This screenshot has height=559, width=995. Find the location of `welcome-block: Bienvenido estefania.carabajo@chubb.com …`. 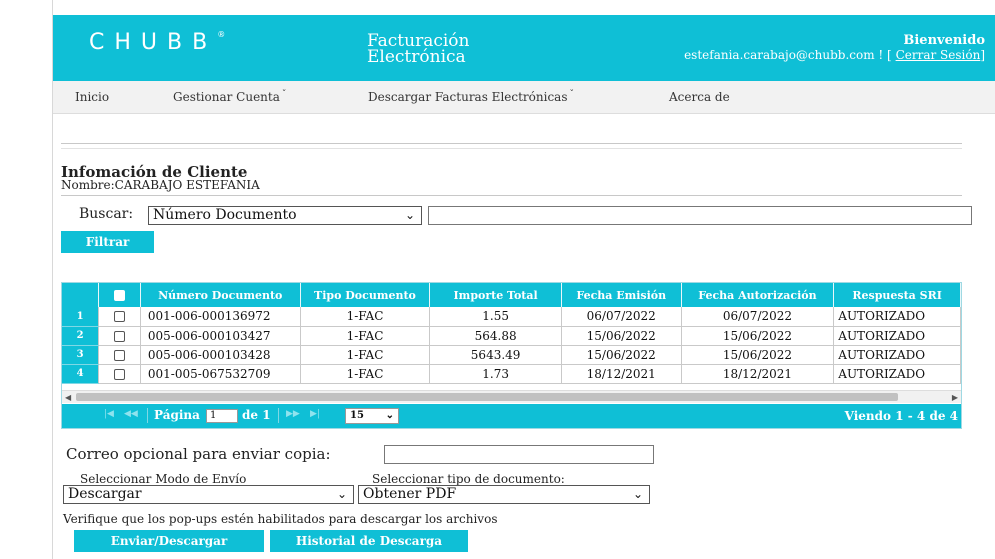

welcome-block: Bienvenido estefania.carabajo@chubb.com … is located at coordinates (834, 48).